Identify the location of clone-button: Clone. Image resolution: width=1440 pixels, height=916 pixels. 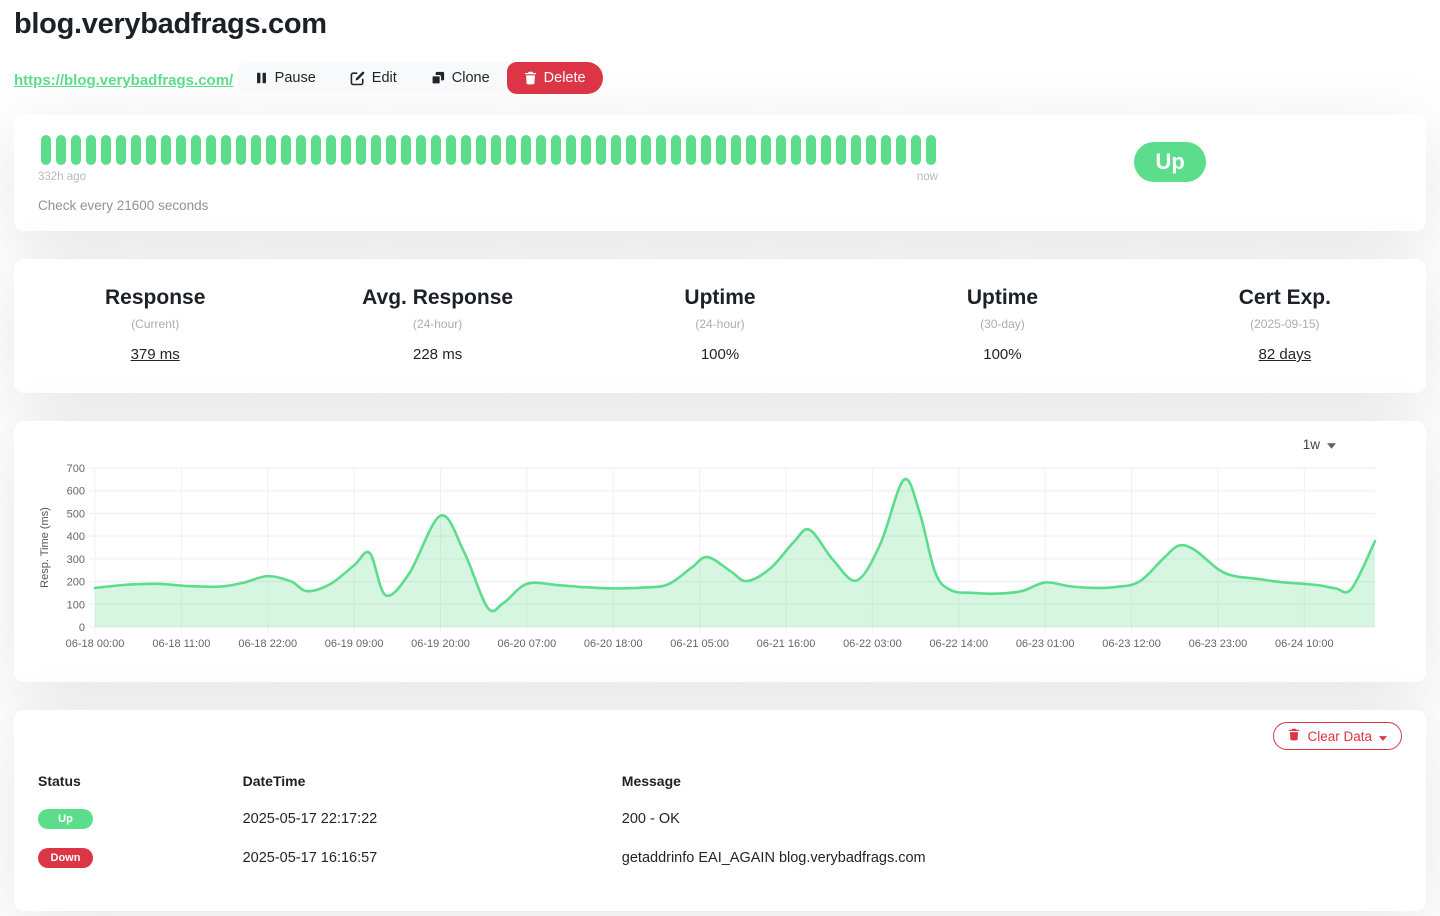
(460, 78).